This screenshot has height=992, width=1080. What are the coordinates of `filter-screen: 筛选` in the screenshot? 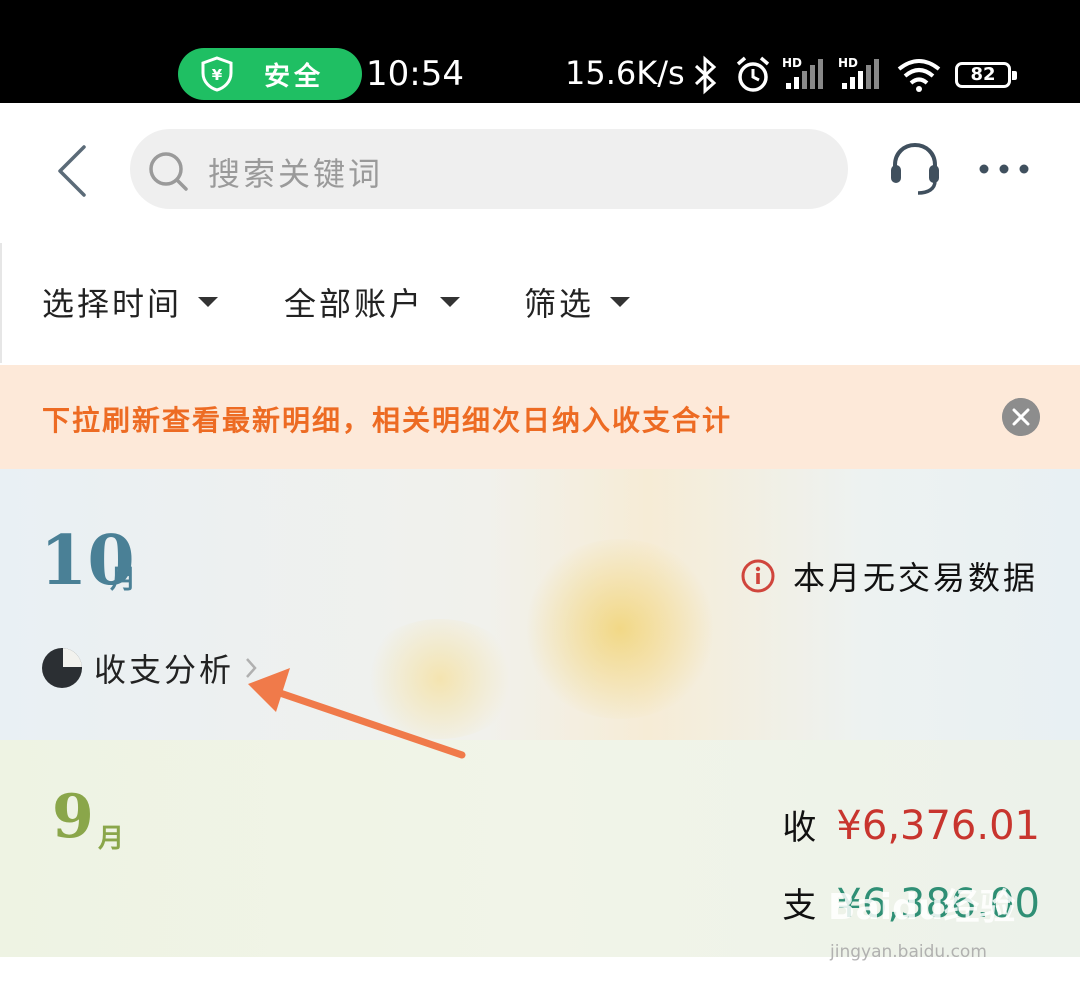 It's located at (577, 302).